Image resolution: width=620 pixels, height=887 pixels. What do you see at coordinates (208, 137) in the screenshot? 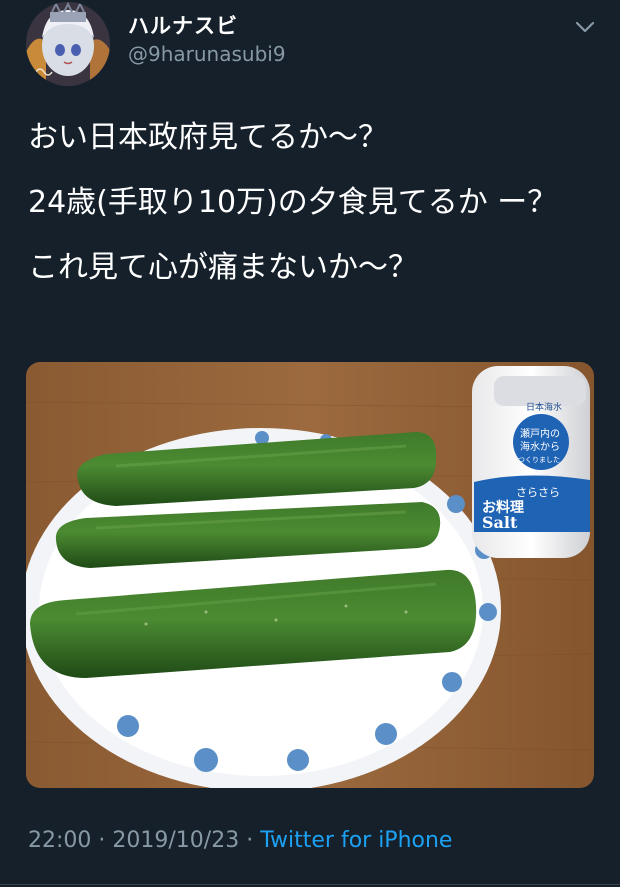
I see `tweet-line: おい日本政府見てるか〜？` at bounding box center [208, 137].